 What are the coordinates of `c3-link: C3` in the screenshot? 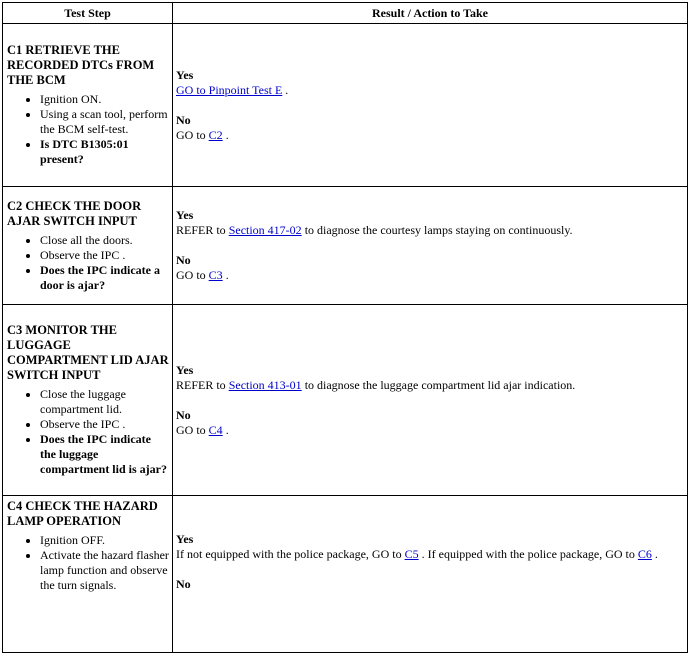 It's located at (216, 275).